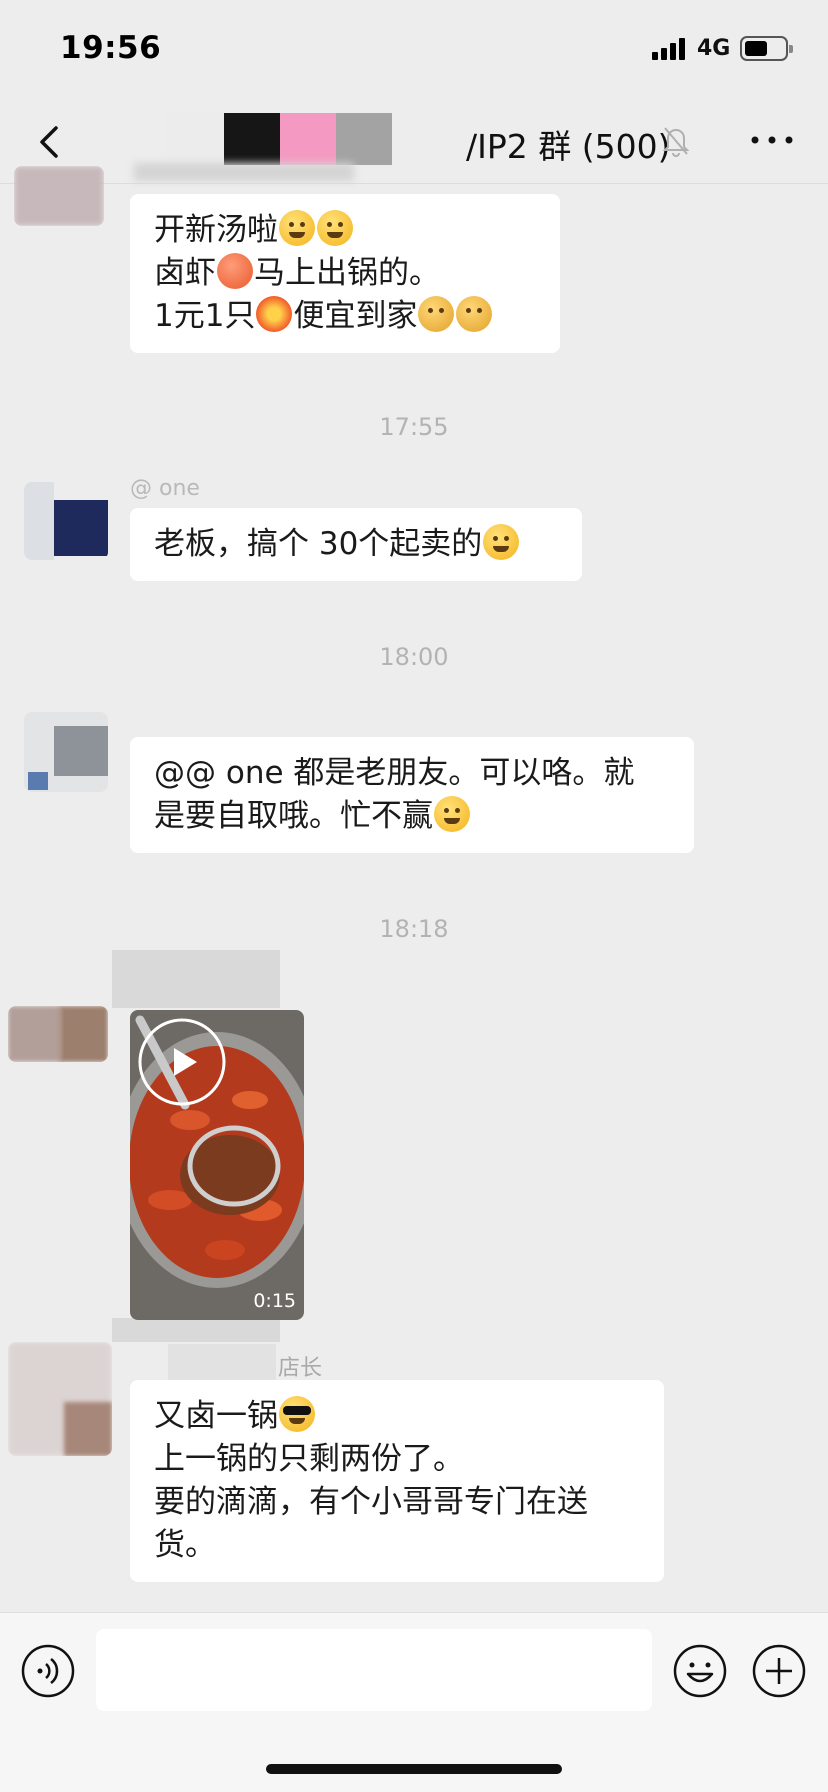 The width and height of the screenshot is (828, 1792). What do you see at coordinates (235, 271) in the screenshot?
I see `shrimp-emoji` at bounding box center [235, 271].